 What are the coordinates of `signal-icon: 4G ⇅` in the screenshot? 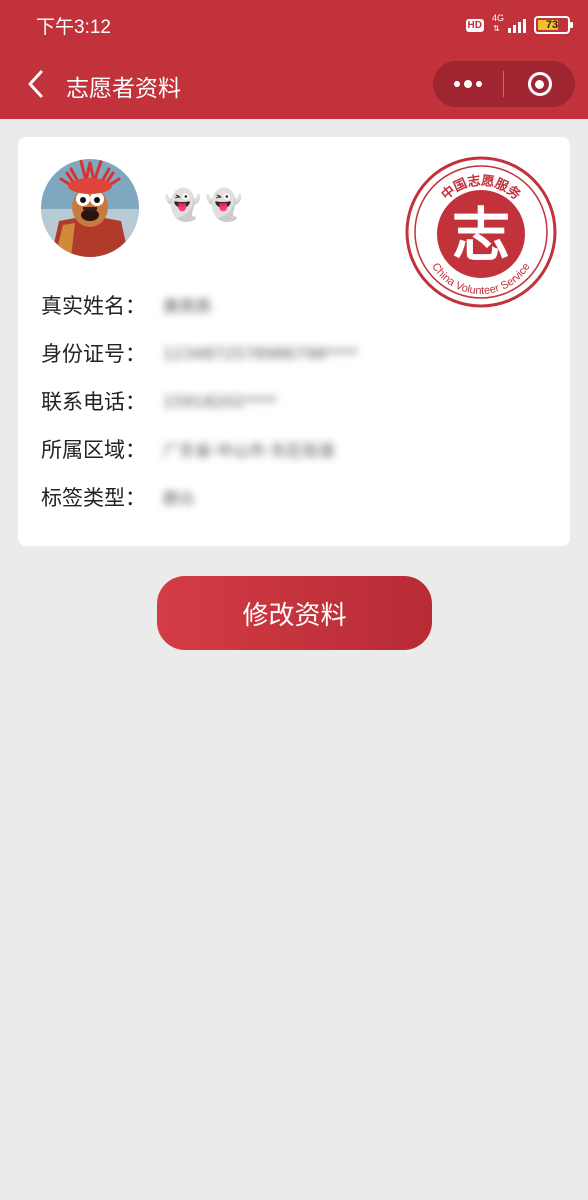 It's located at (509, 24).